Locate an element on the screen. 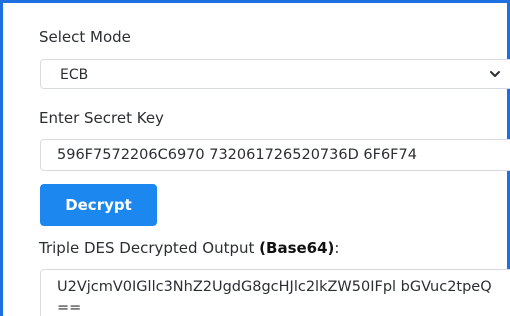  output-format: (Base64) is located at coordinates (297, 248).